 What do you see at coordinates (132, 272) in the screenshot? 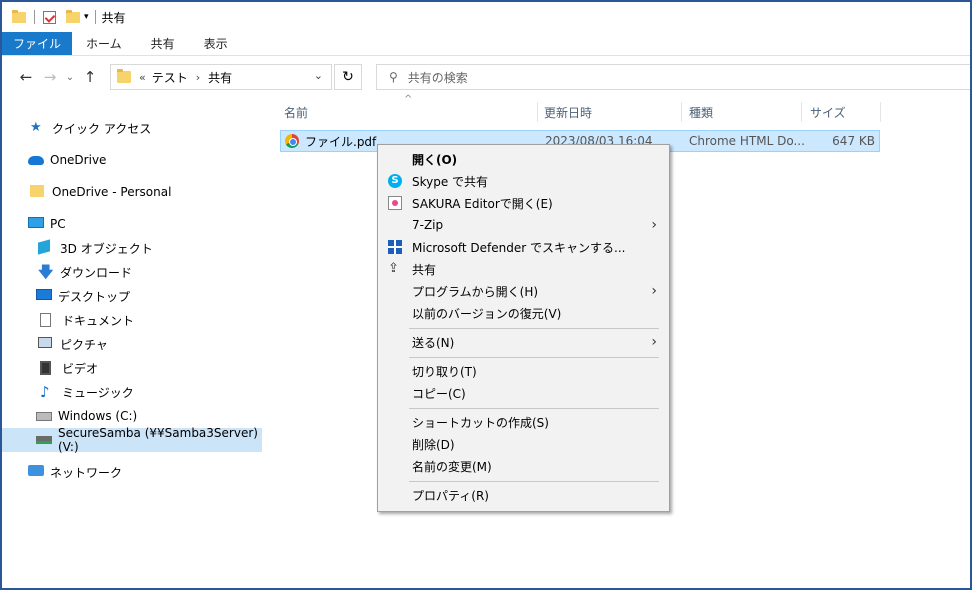
I see `sidebar-item-downloads: 🡇 ダウンロード` at bounding box center [132, 272].